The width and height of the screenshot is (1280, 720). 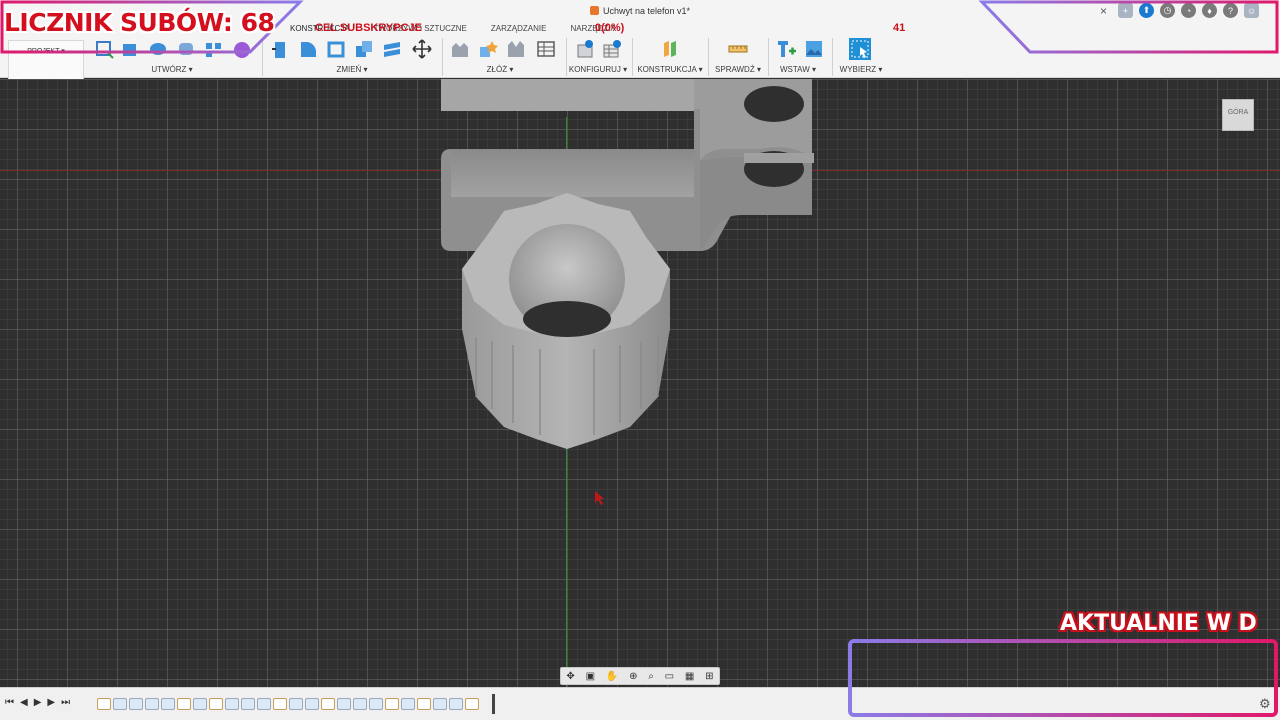 I want to click on move-icon, so click(x=422, y=49).